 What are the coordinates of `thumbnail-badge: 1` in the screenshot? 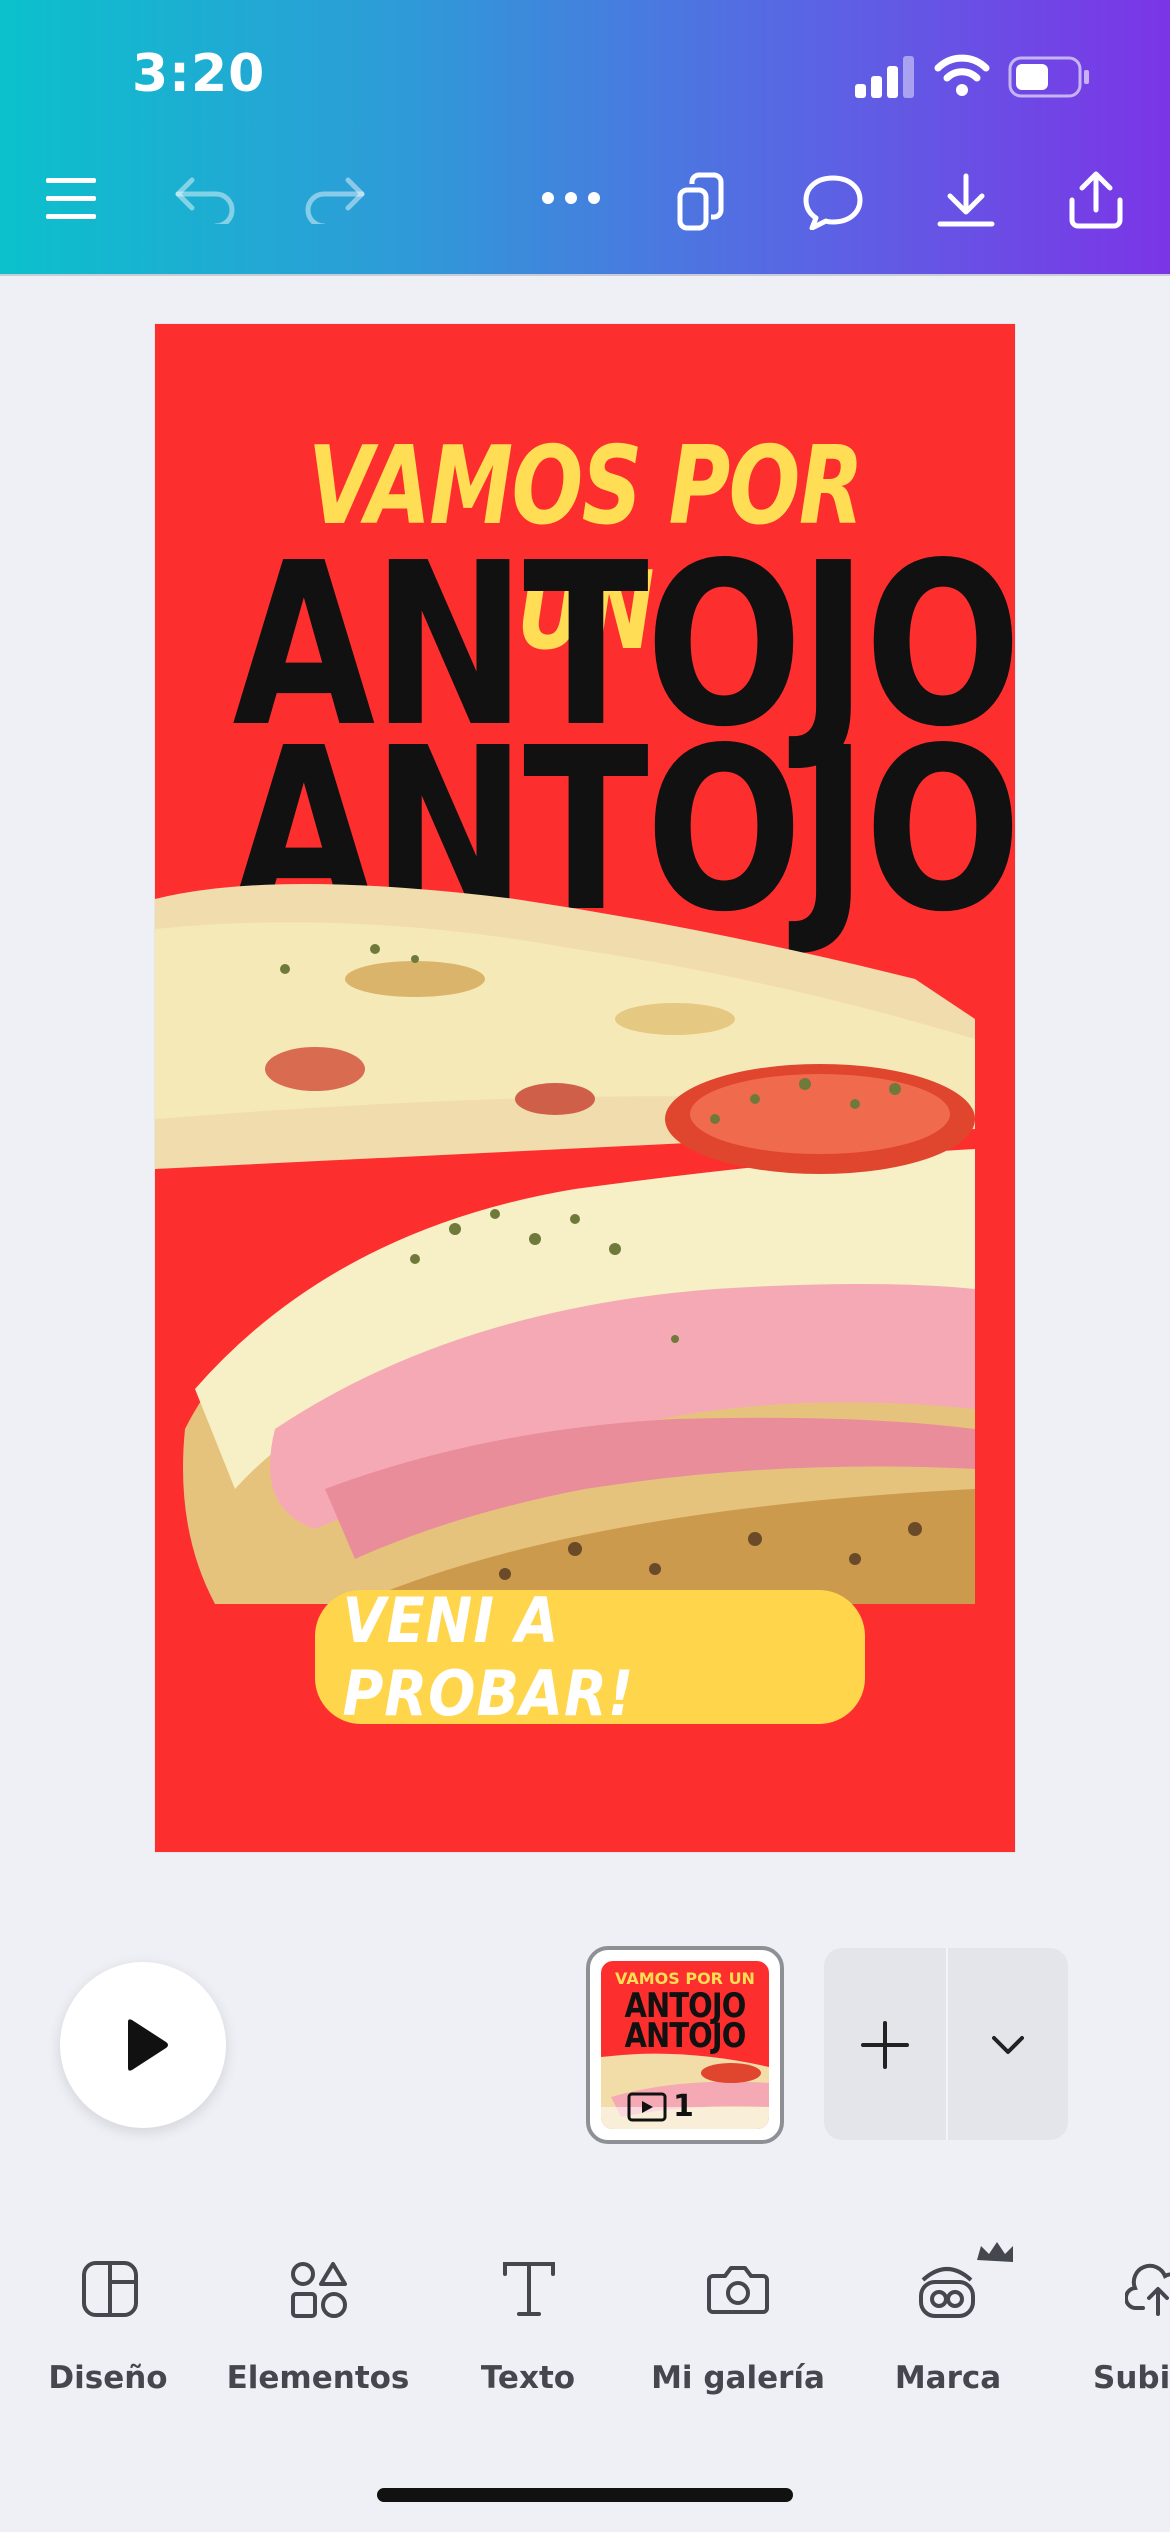 It's located at (660, 2106).